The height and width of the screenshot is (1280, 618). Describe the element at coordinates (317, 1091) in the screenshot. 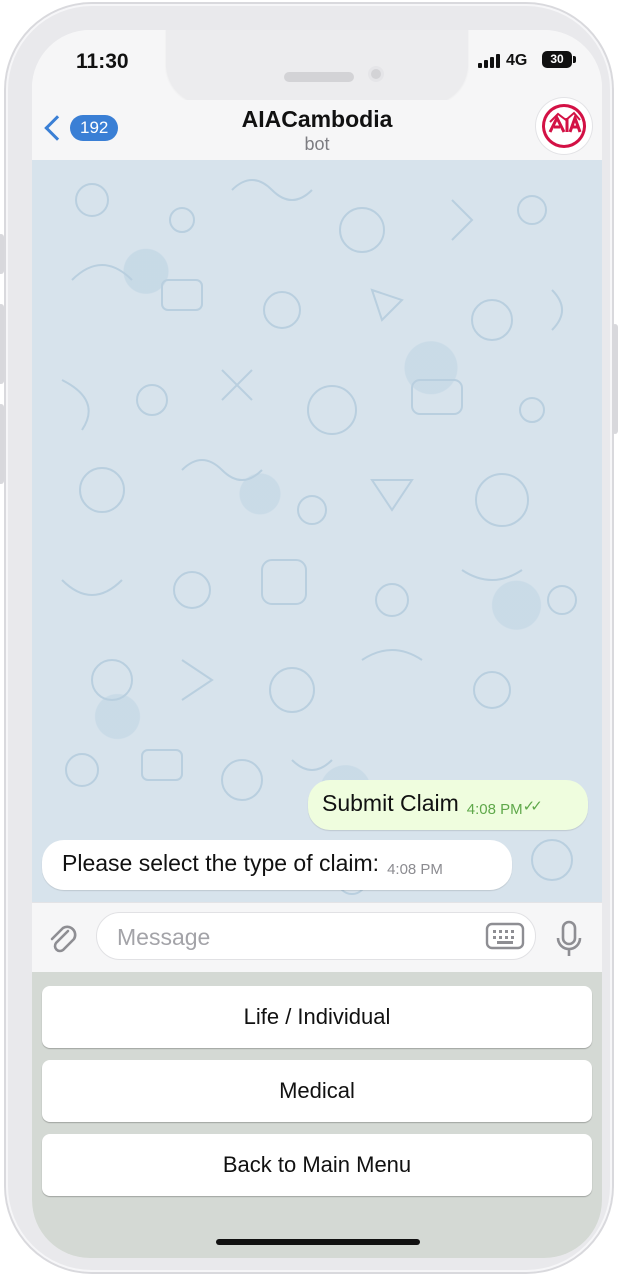

I see `reply-button-medical: Medical` at that location.